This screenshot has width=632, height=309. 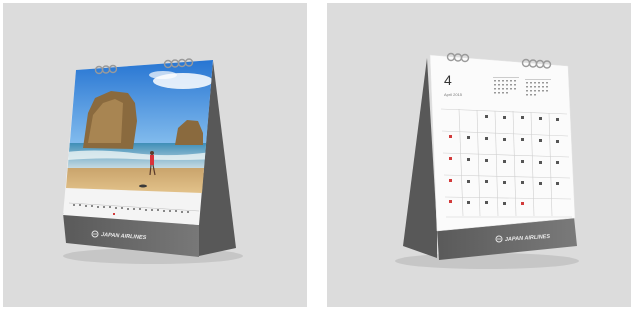 What do you see at coordinates (139, 126) in the screenshot?
I see `beach-photo` at bounding box center [139, 126].